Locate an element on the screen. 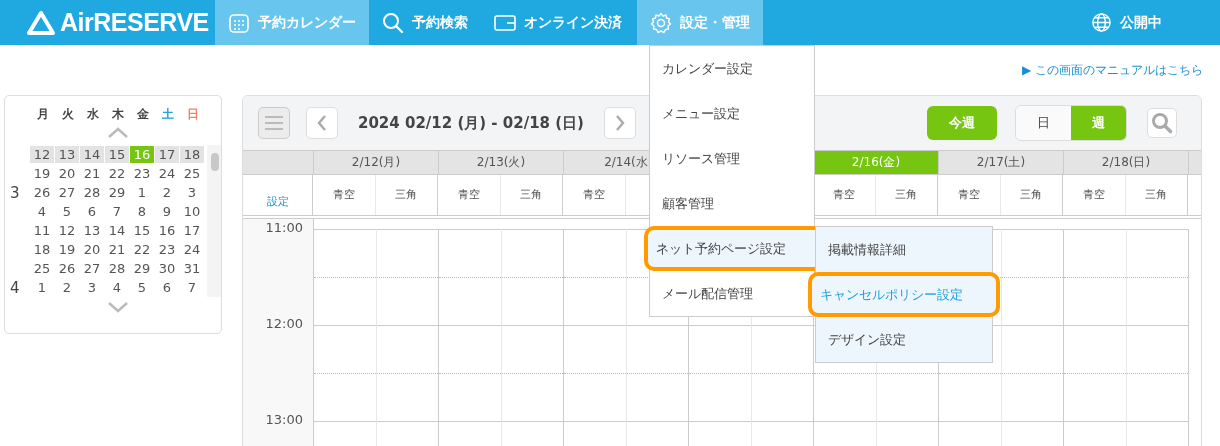 This screenshot has height=446, width=1220. settings-icon is located at coordinates (661, 22).